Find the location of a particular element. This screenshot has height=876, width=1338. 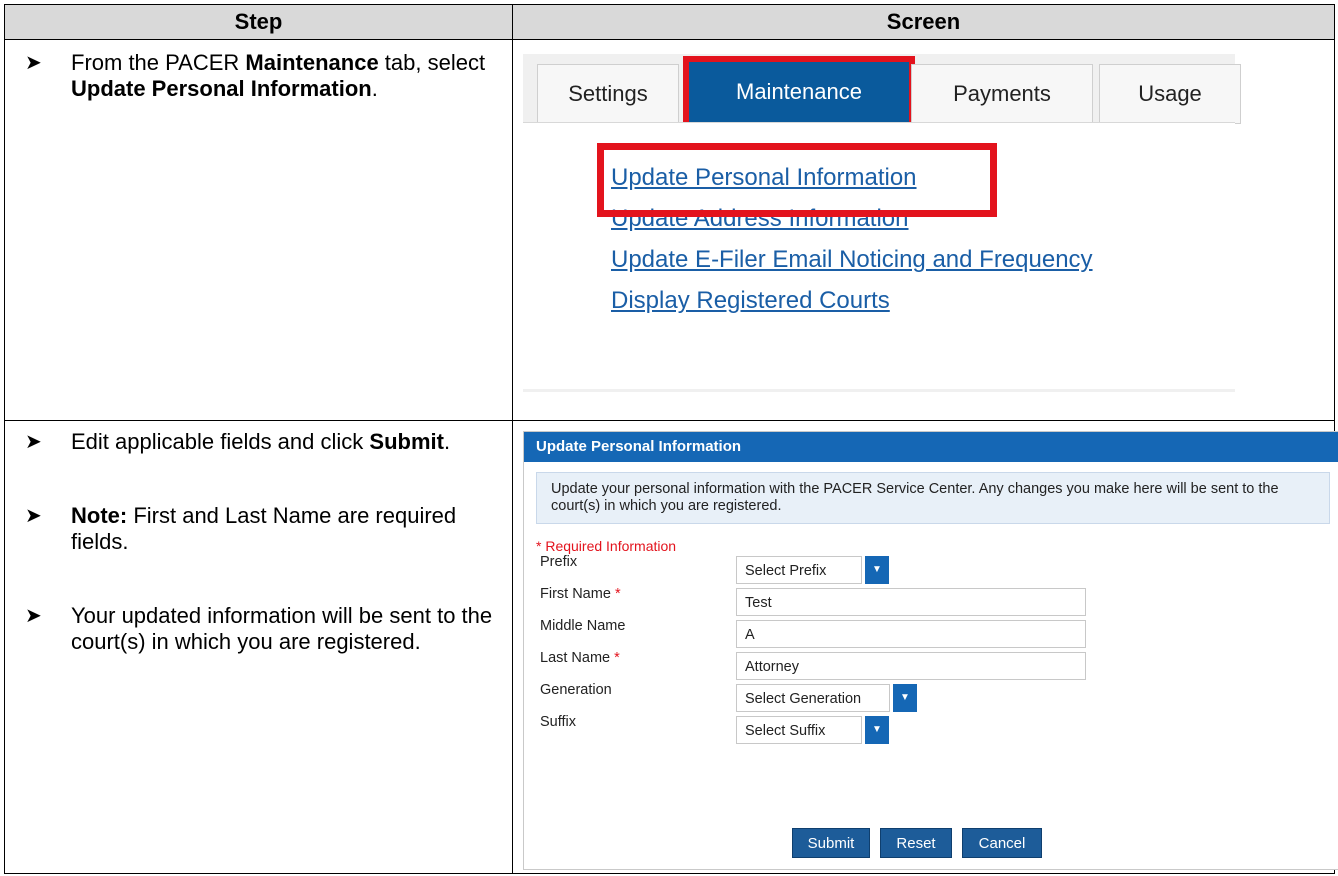

prefix-select: Select Prefix ▼ is located at coordinates (812, 570).